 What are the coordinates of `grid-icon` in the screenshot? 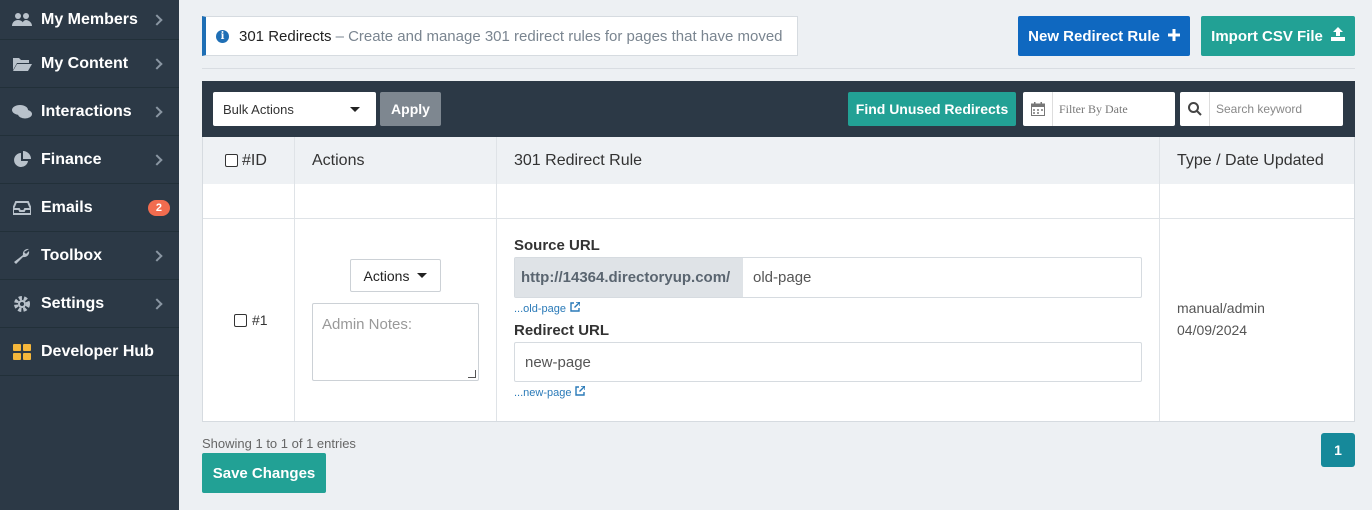 It's located at (22, 352).